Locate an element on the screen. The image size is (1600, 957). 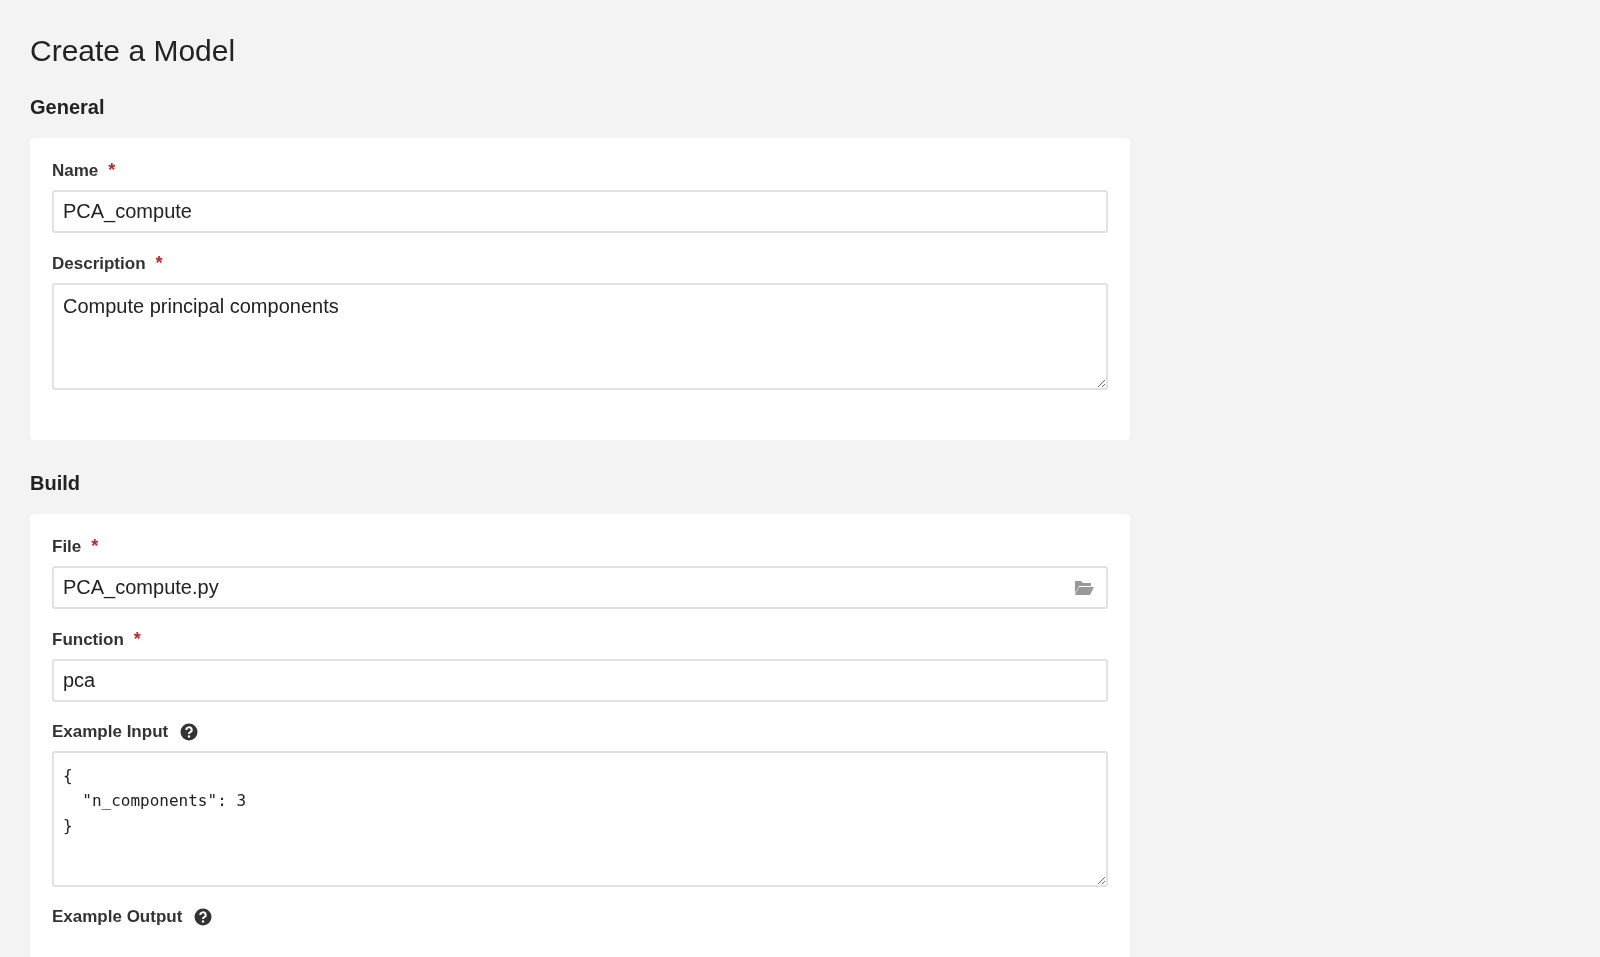
field-label: Name is located at coordinates (75, 170).